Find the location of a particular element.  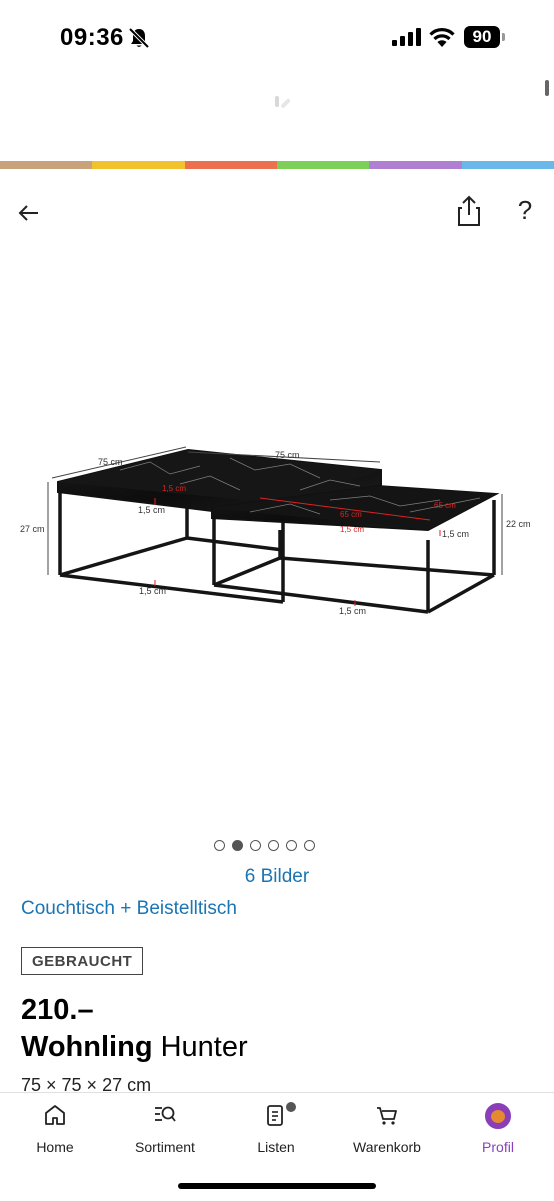

home-icon is located at coordinates (55, 1115).